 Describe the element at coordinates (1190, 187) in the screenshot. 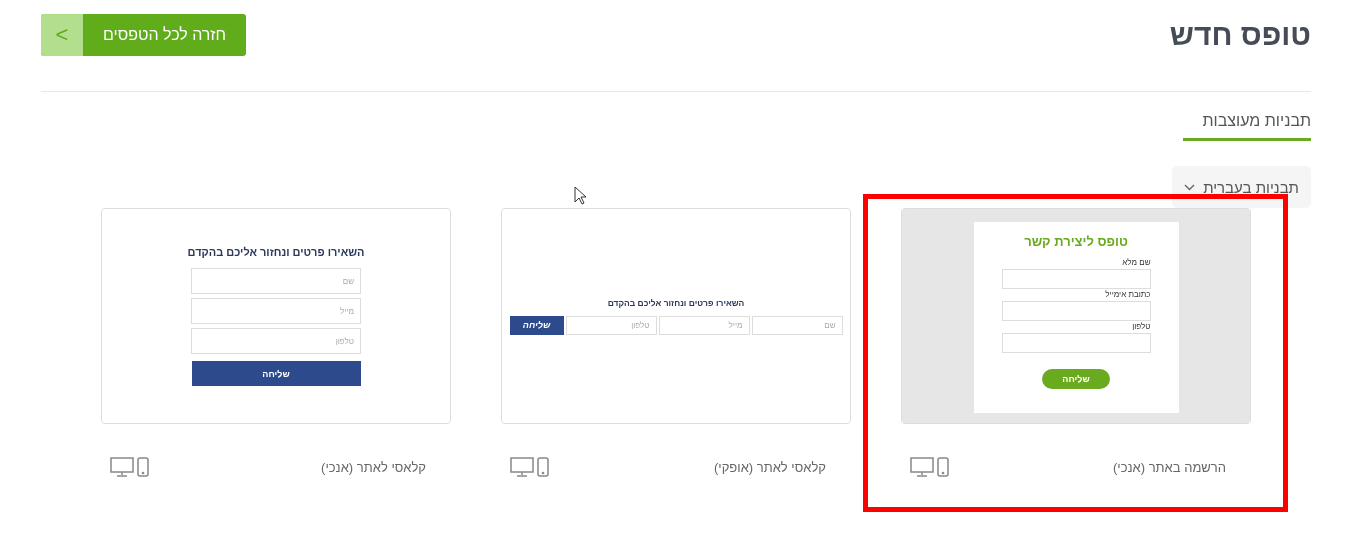

I see `chevron-icon` at that location.